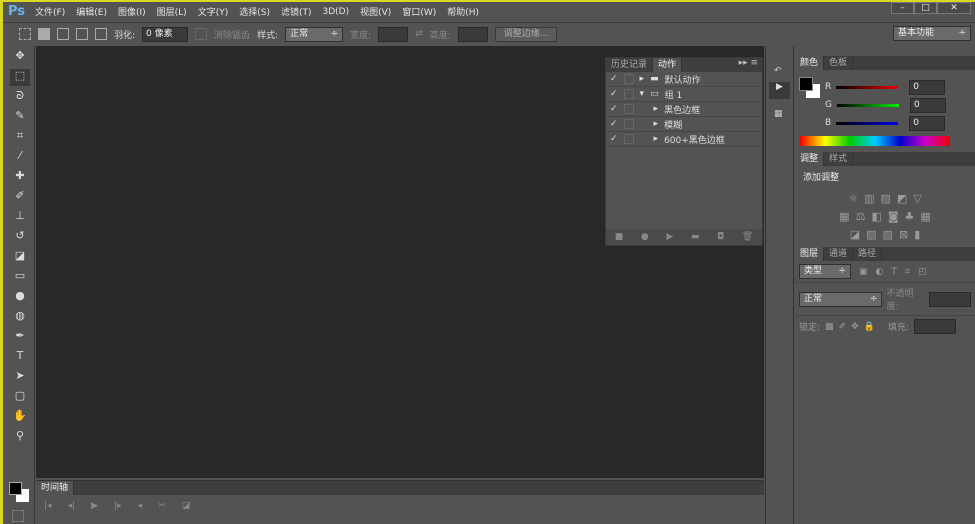 This screenshot has width=975, height=524. What do you see at coordinates (419, 34) in the screenshot?
I see `swap-icon: ⇄` at bounding box center [419, 34].